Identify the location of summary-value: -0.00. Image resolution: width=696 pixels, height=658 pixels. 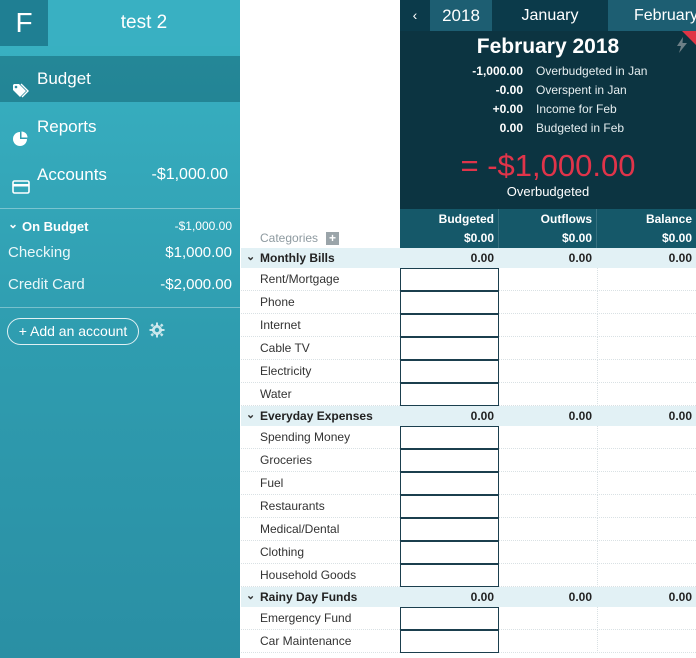
(509, 90).